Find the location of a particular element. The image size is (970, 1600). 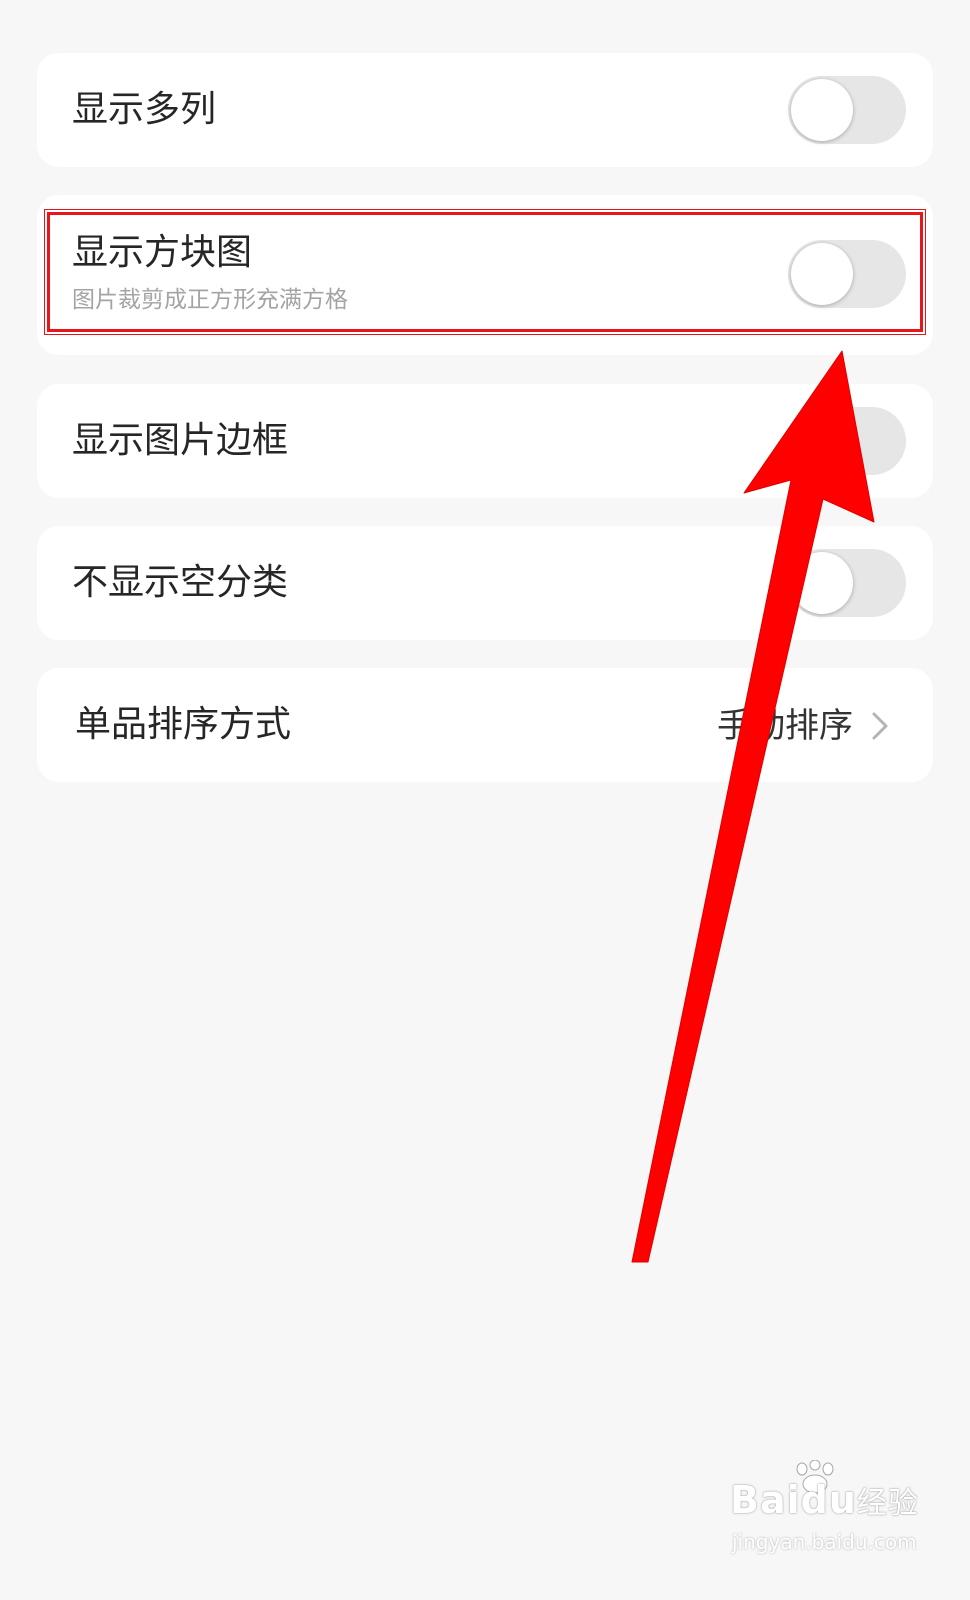

watermark-brand: Baidu经验 is located at coordinates (824, 1500).